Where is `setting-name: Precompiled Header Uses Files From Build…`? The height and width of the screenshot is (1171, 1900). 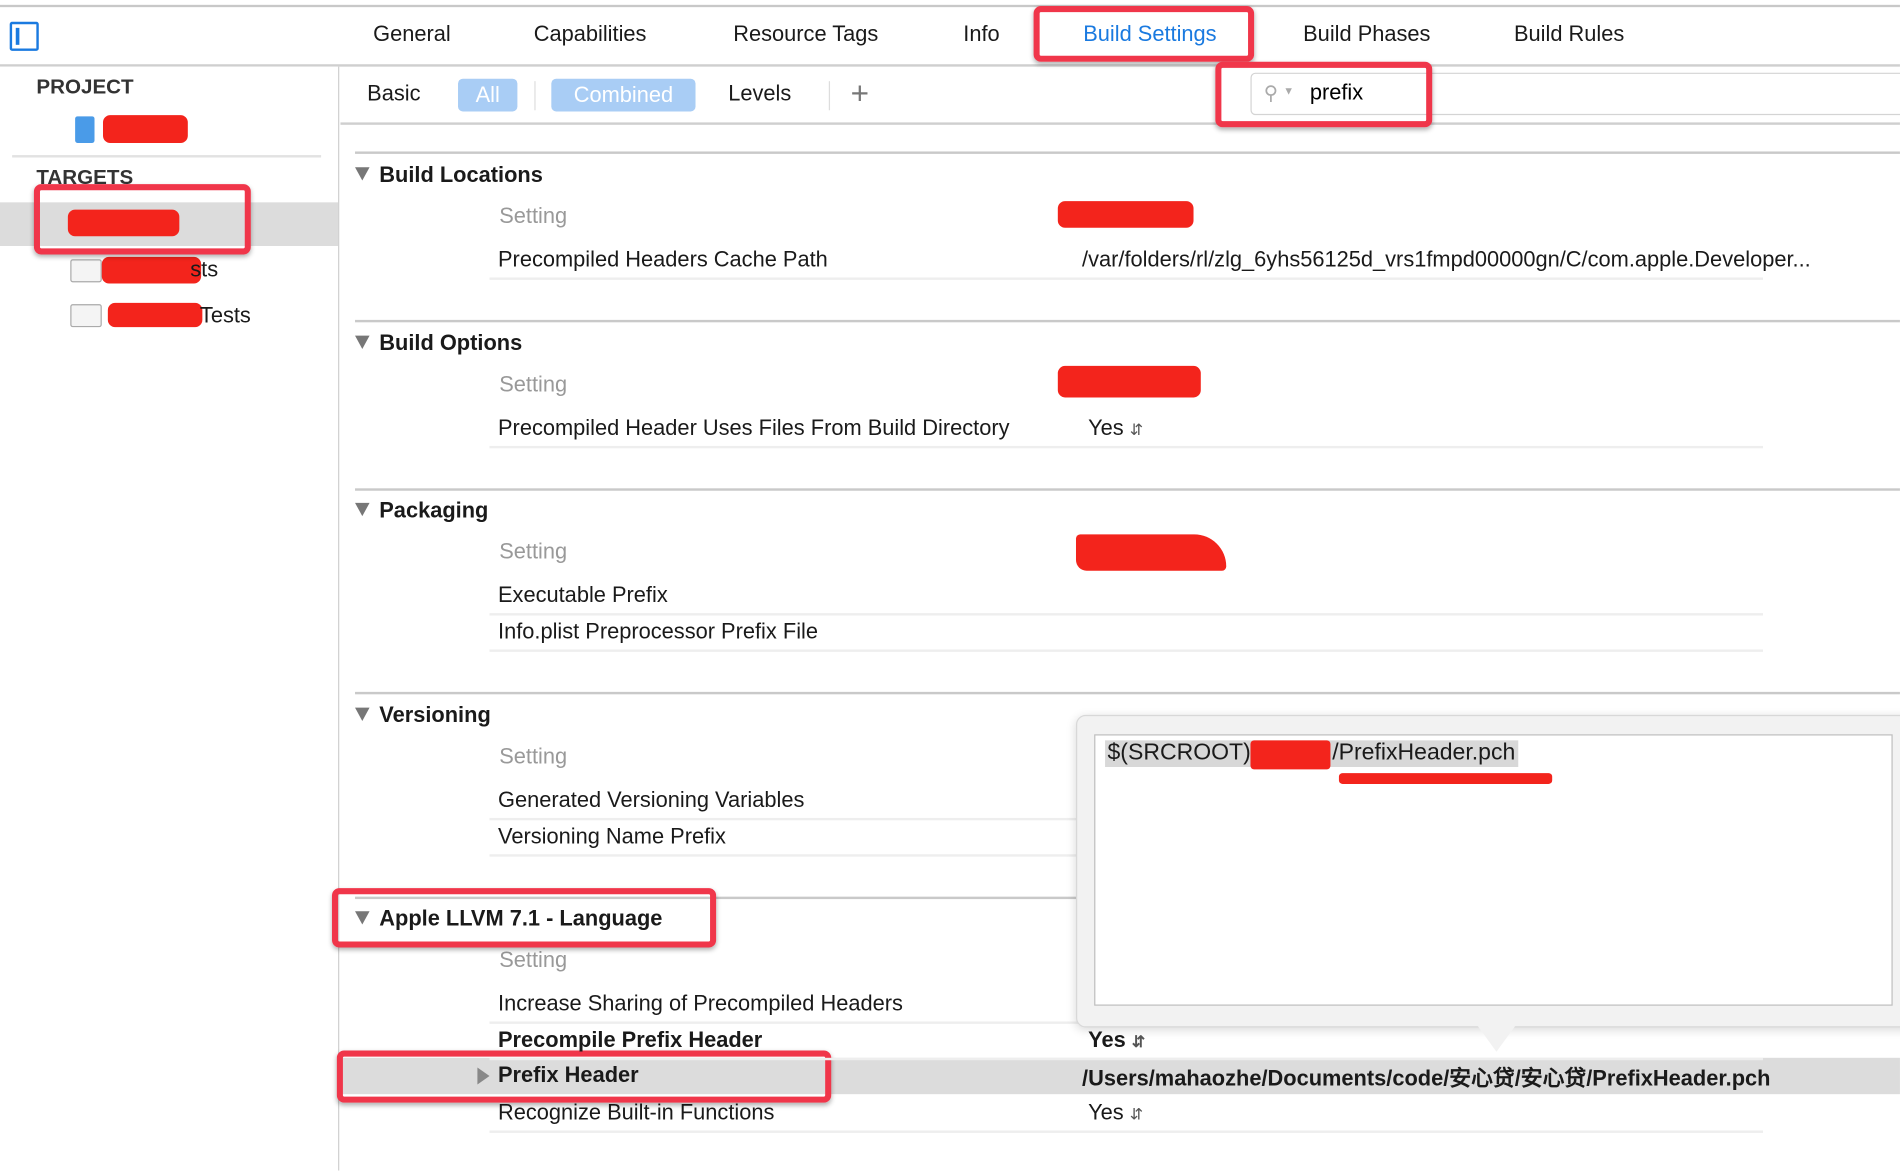
setting-name: Precompiled Header Uses Files From Build… is located at coordinates (754, 427).